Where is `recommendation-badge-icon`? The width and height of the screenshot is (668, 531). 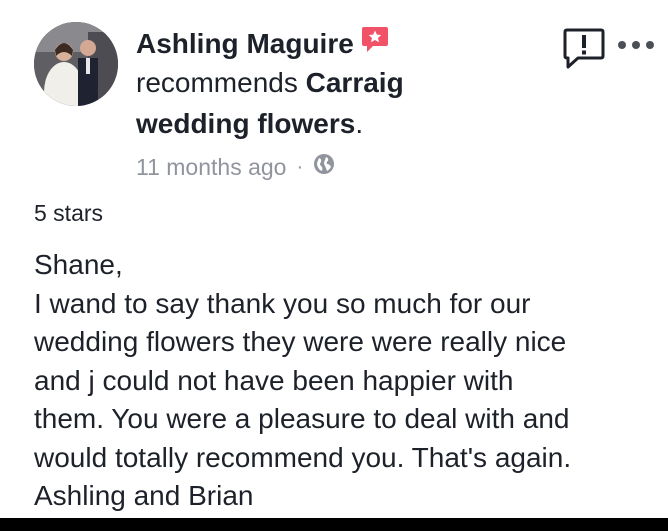
recommendation-badge-icon is located at coordinates (375, 43).